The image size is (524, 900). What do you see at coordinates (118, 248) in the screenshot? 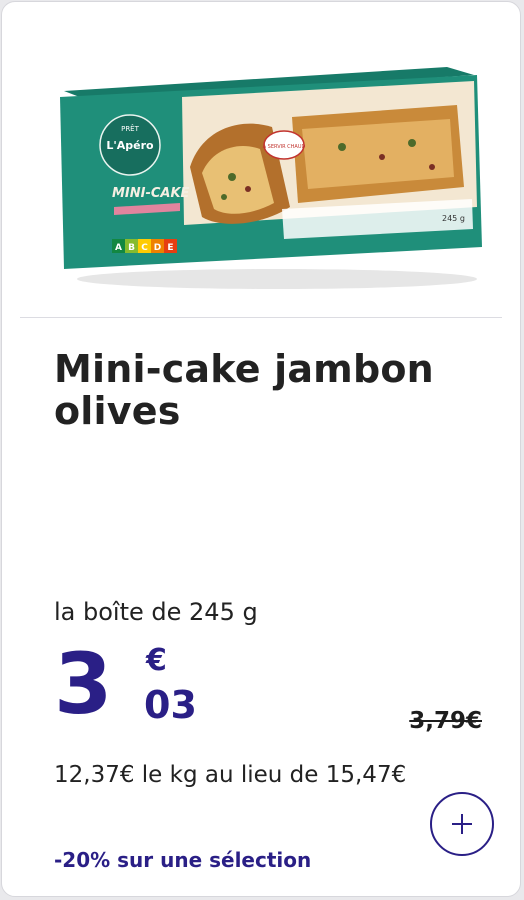
I see `nutri-a: A` at bounding box center [118, 248].